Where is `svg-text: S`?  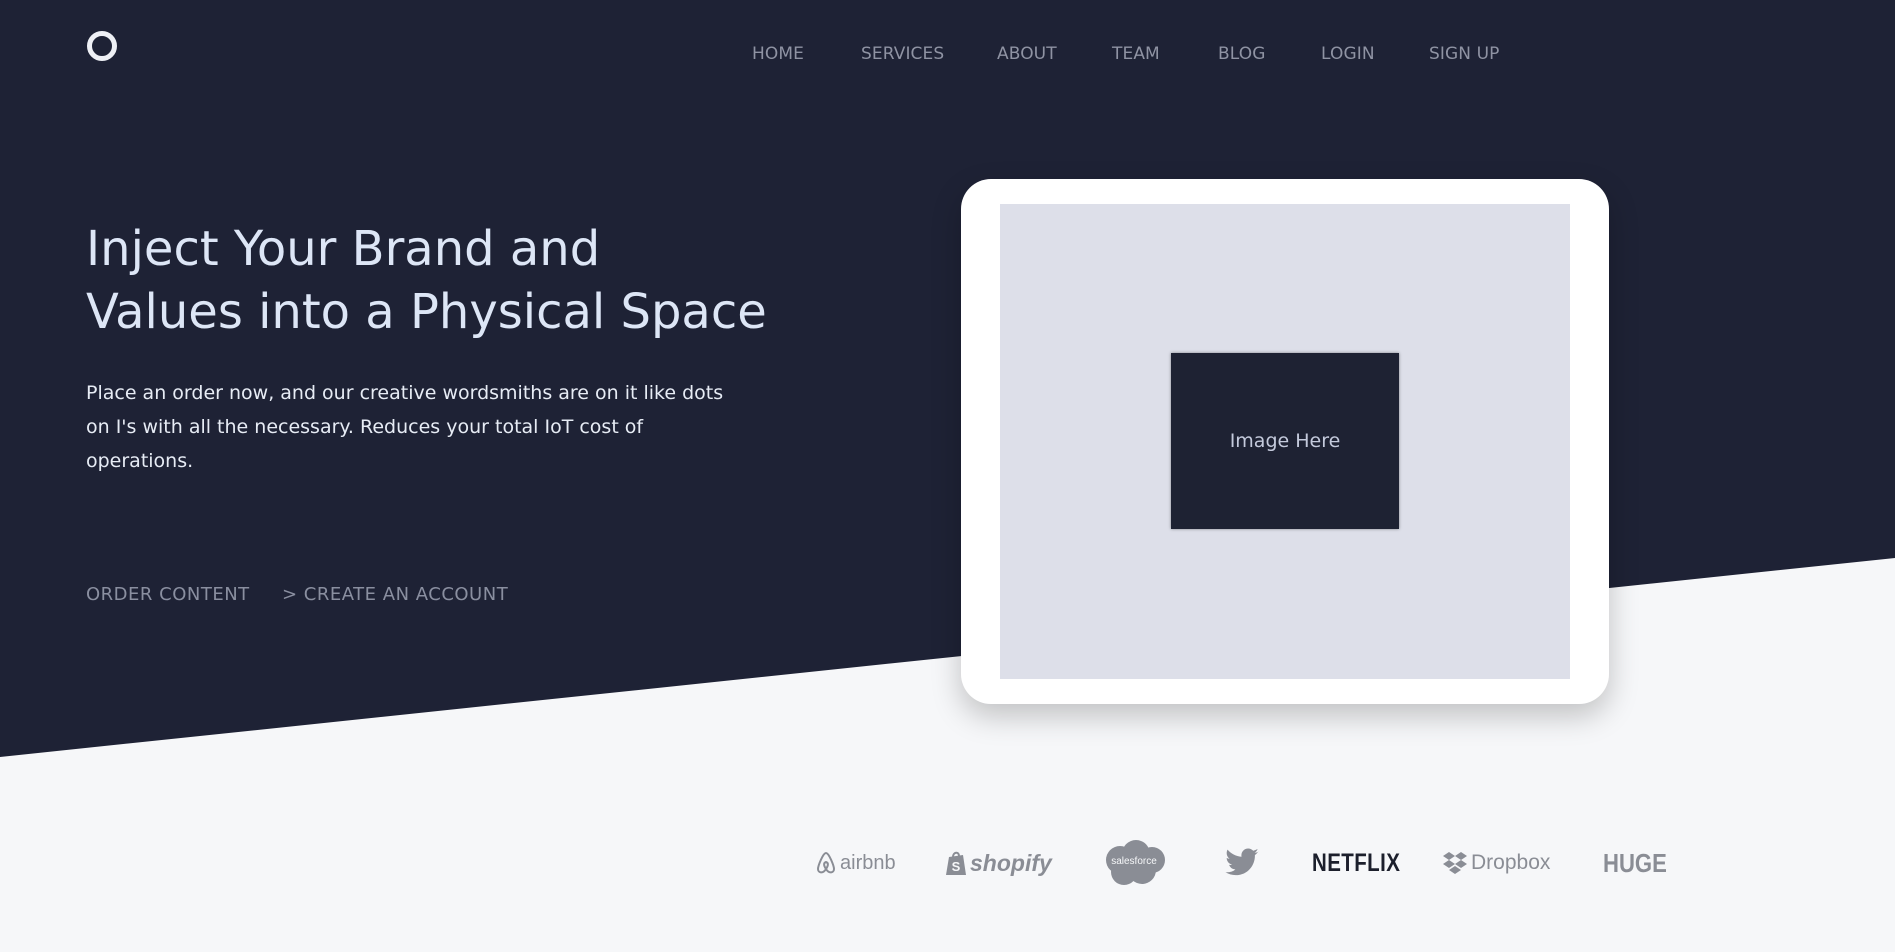 svg-text: S is located at coordinates (956, 866).